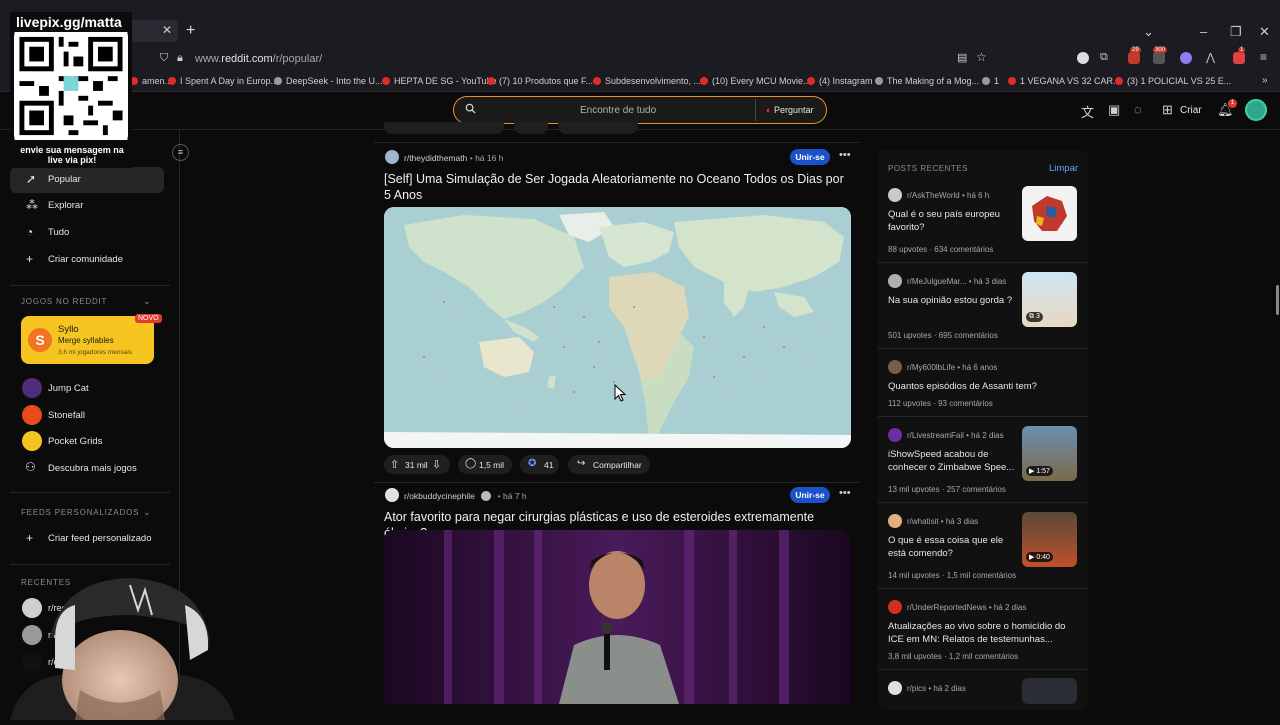 This screenshot has width=1280, height=725. I want to click on recent-post-title: Qual é o seu país europeu favorito?, so click(953, 221).